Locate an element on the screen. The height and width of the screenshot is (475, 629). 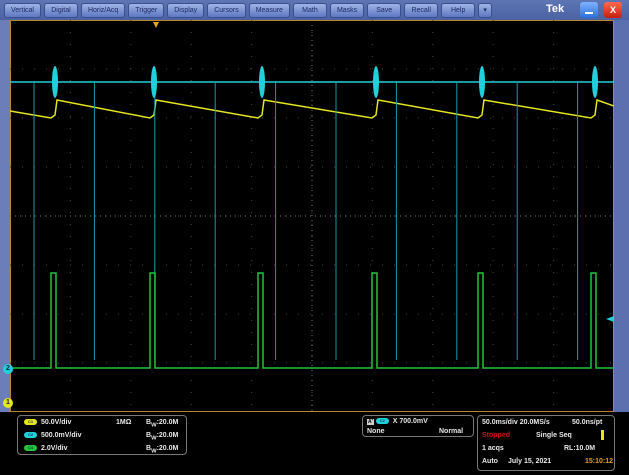
acq-count: 1 acqs is located at coordinates (493, 448).